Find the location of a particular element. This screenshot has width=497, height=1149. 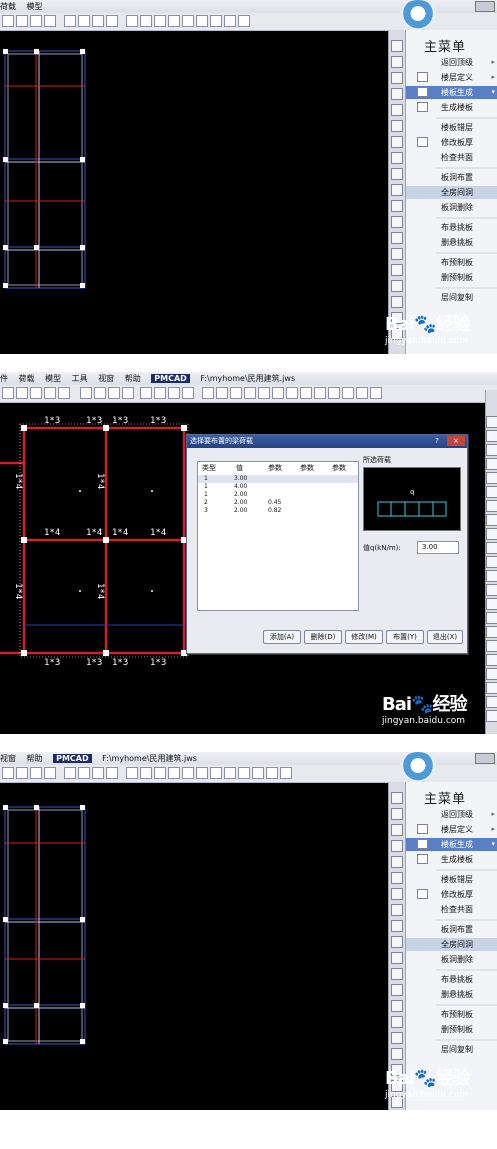

place-button: 布置(Y) is located at coordinates (405, 637).